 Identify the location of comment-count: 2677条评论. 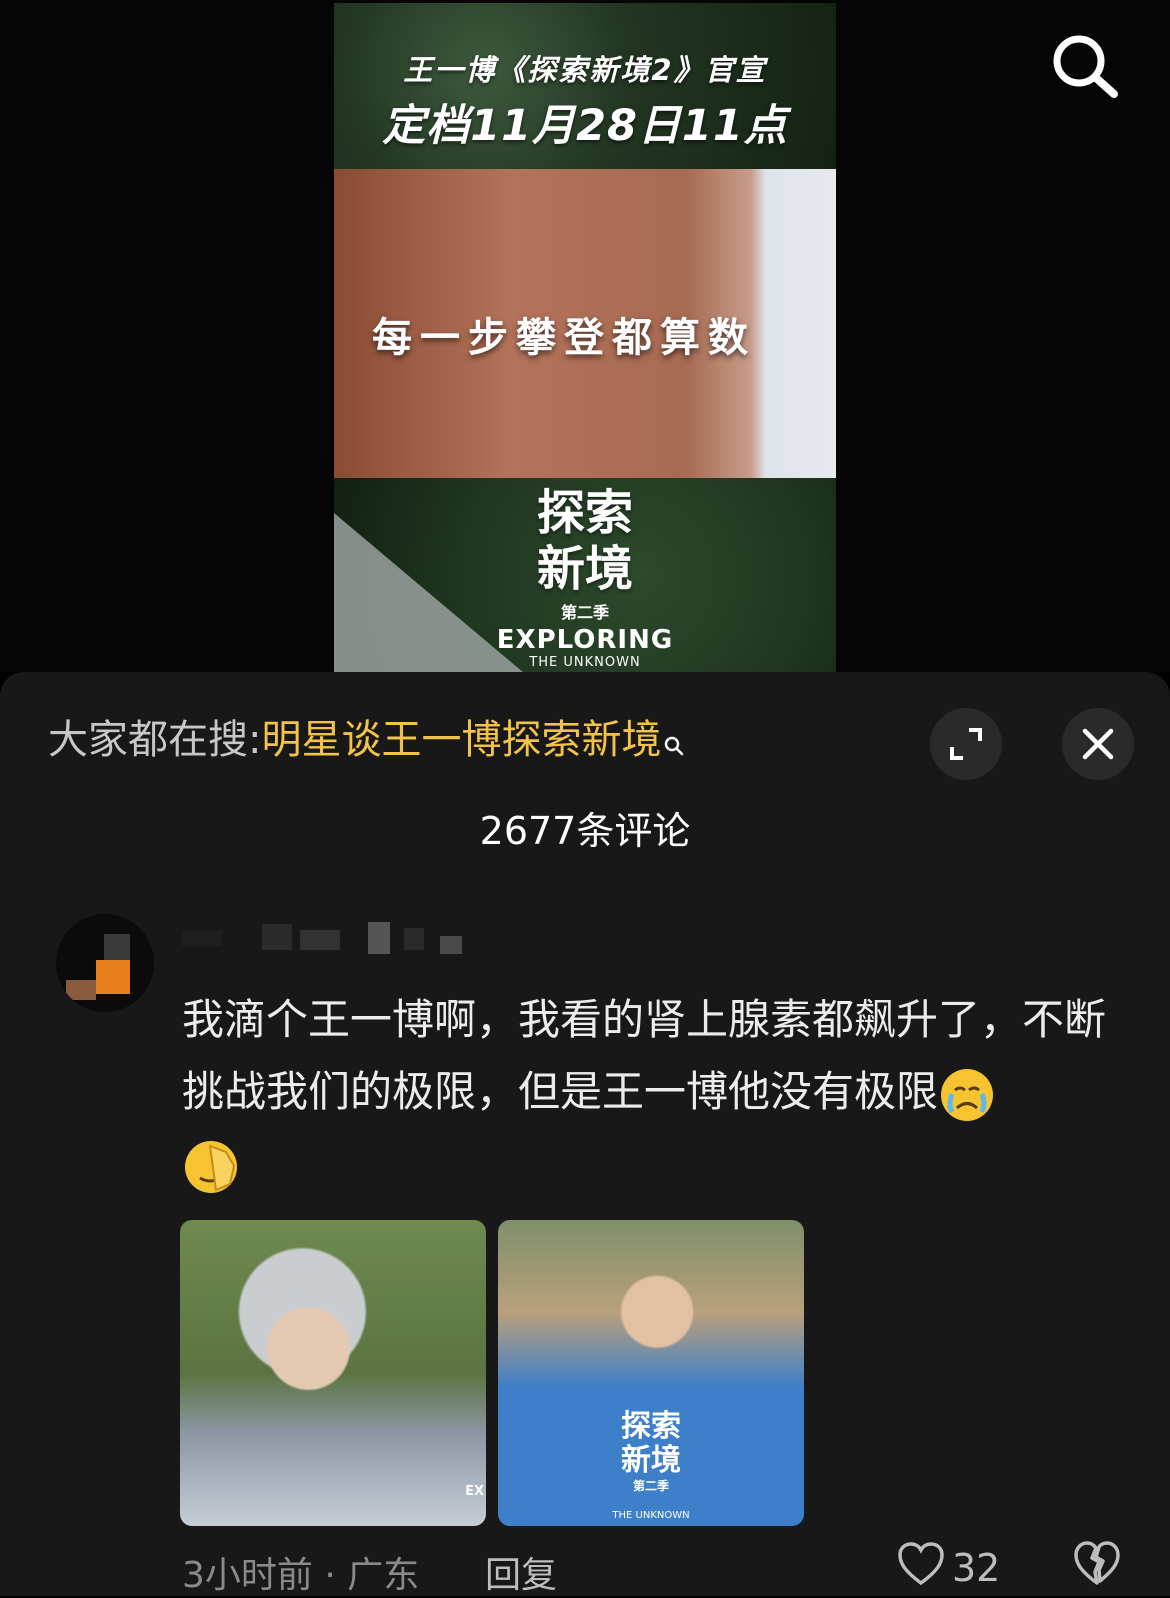
(585, 831).